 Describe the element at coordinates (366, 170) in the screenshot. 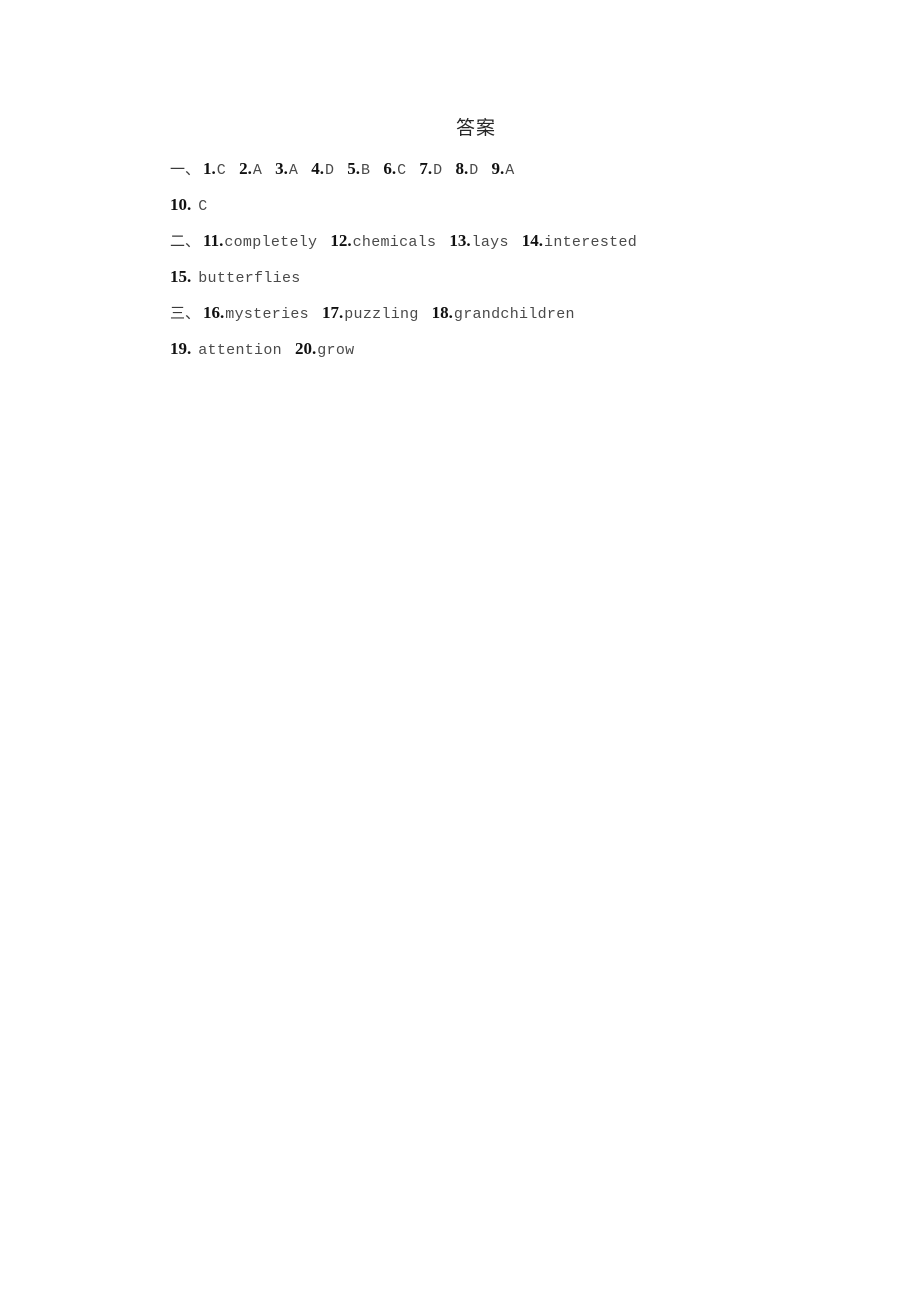

I see `answer-item-value: B` at that location.